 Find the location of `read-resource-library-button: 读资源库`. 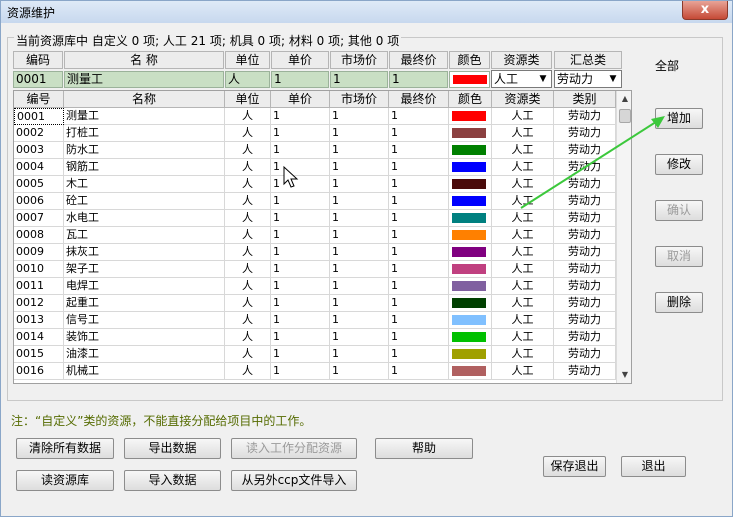

read-resource-library-button: 读资源库 is located at coordinates (65, 480).